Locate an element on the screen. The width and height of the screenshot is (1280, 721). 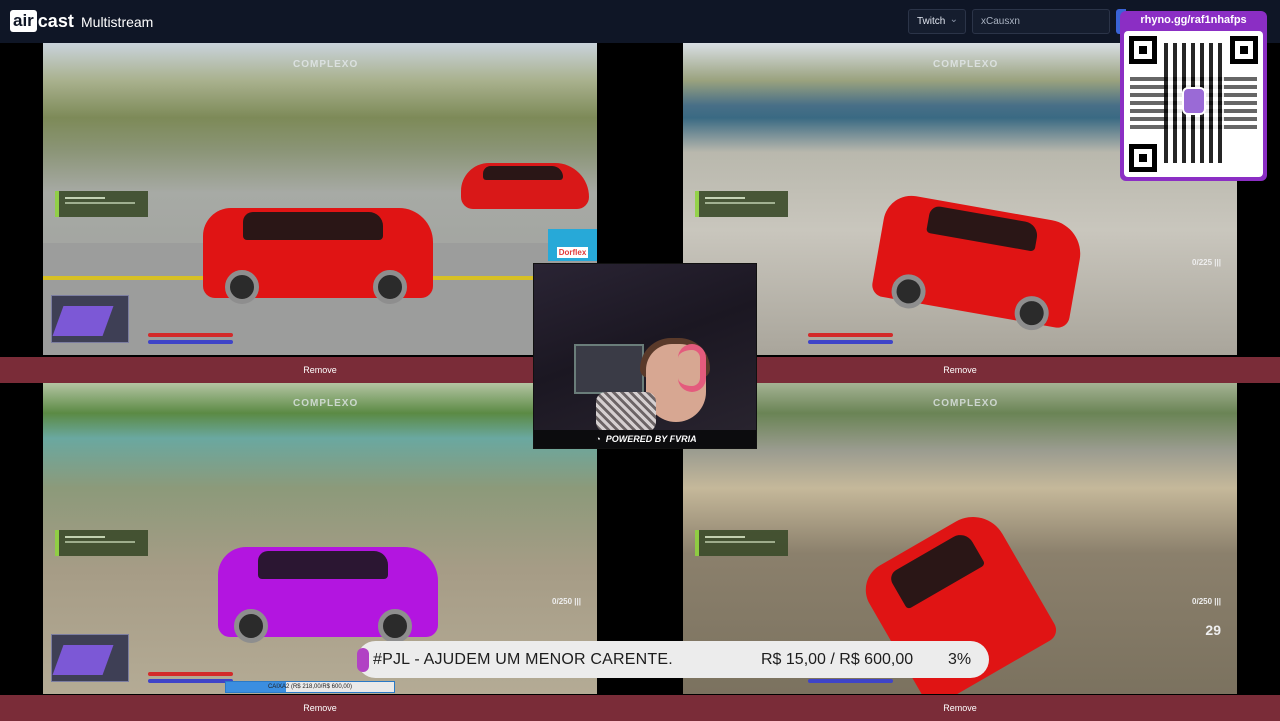
fvria-logo-icon: ◔ is located at coordinates (598, 439).